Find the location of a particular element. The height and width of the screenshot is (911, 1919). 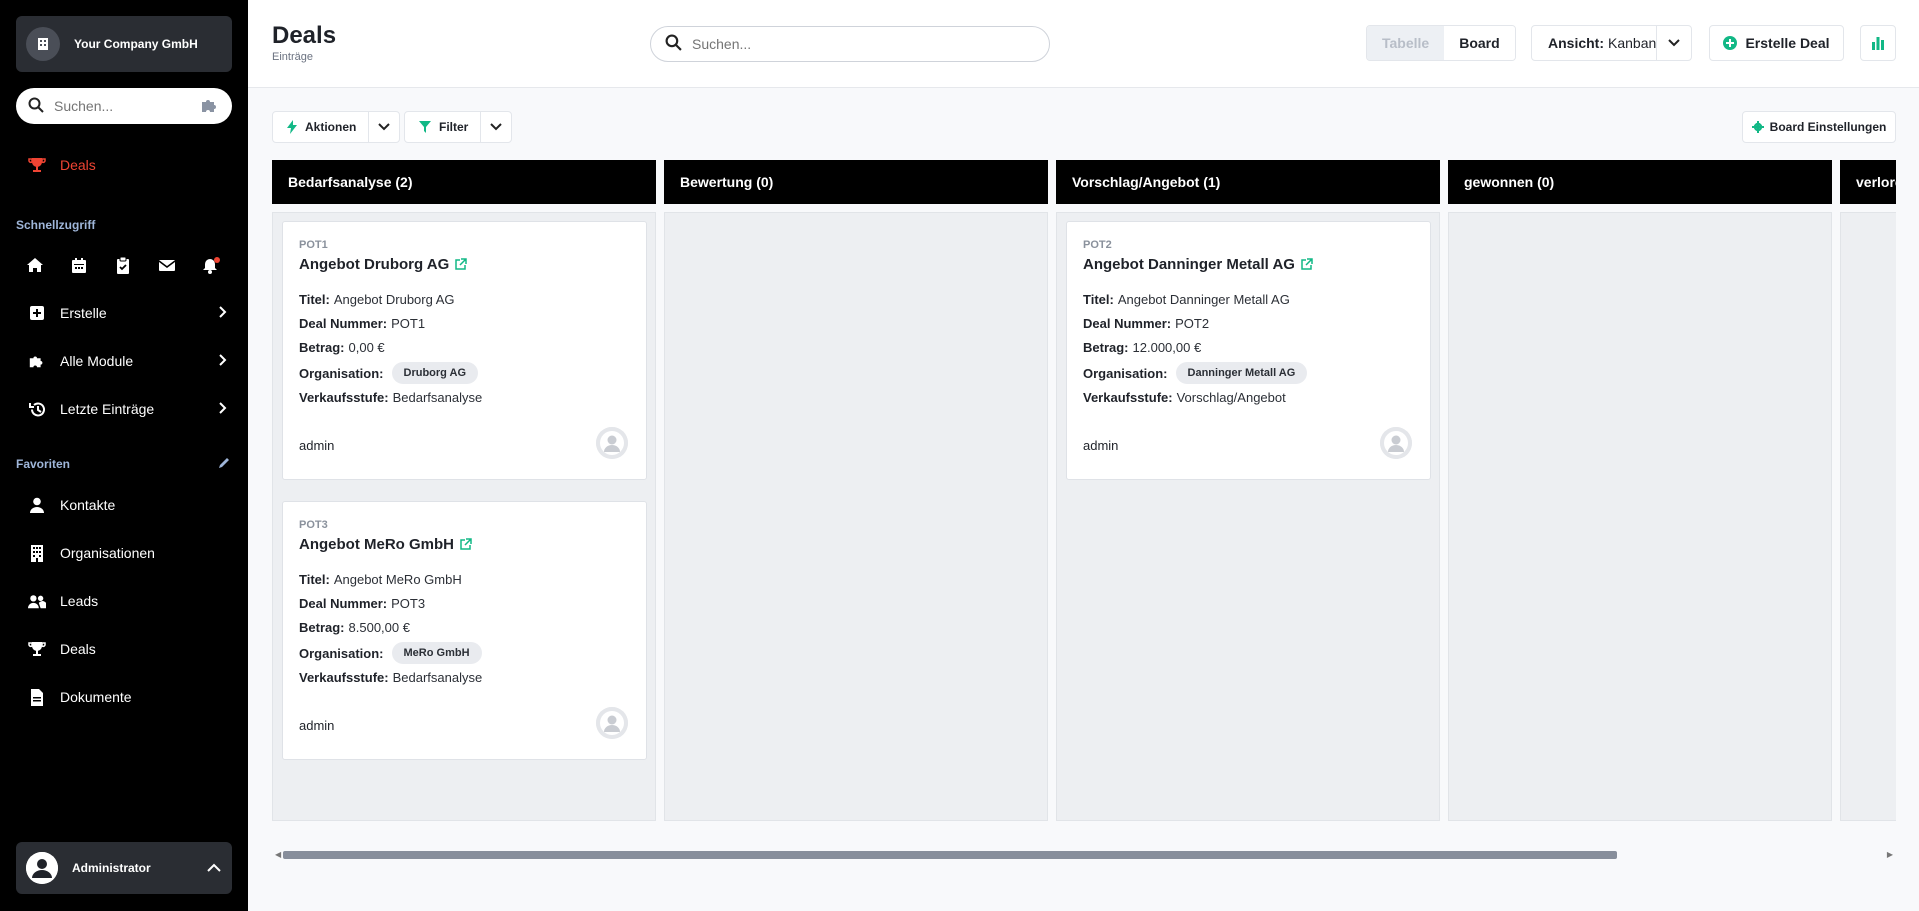

sidebar-item-label: Dokumente is located at coordinates (96, 697).